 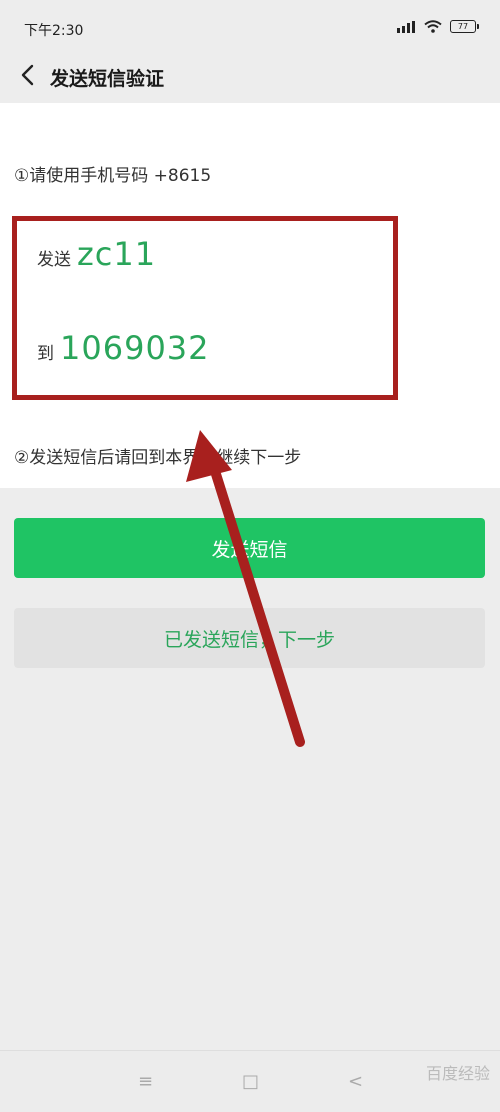 I want to click on wifi-icon, so click(x=433, y=26).